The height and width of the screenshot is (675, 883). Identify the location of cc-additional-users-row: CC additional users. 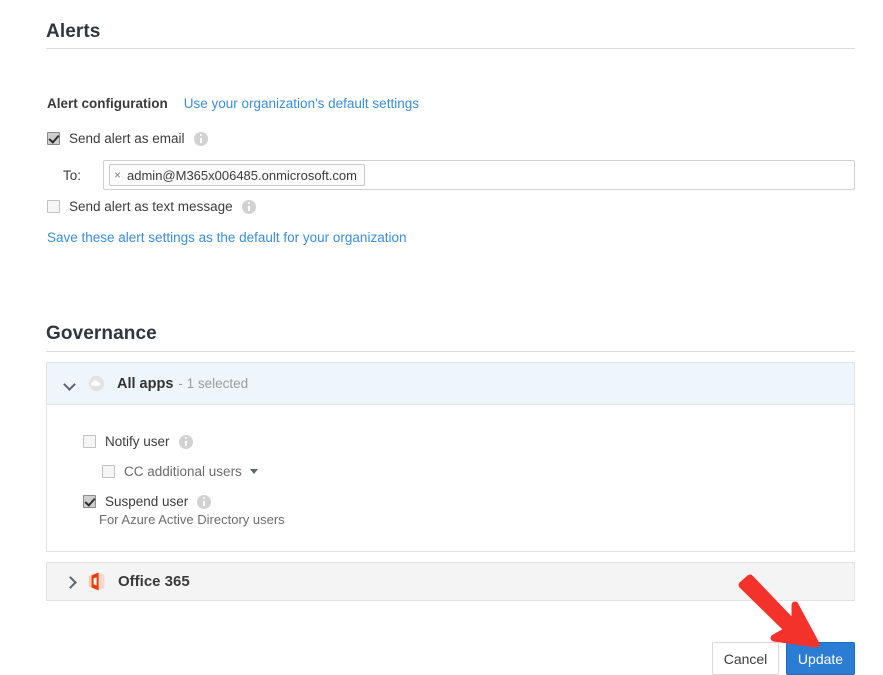
(180, 471).